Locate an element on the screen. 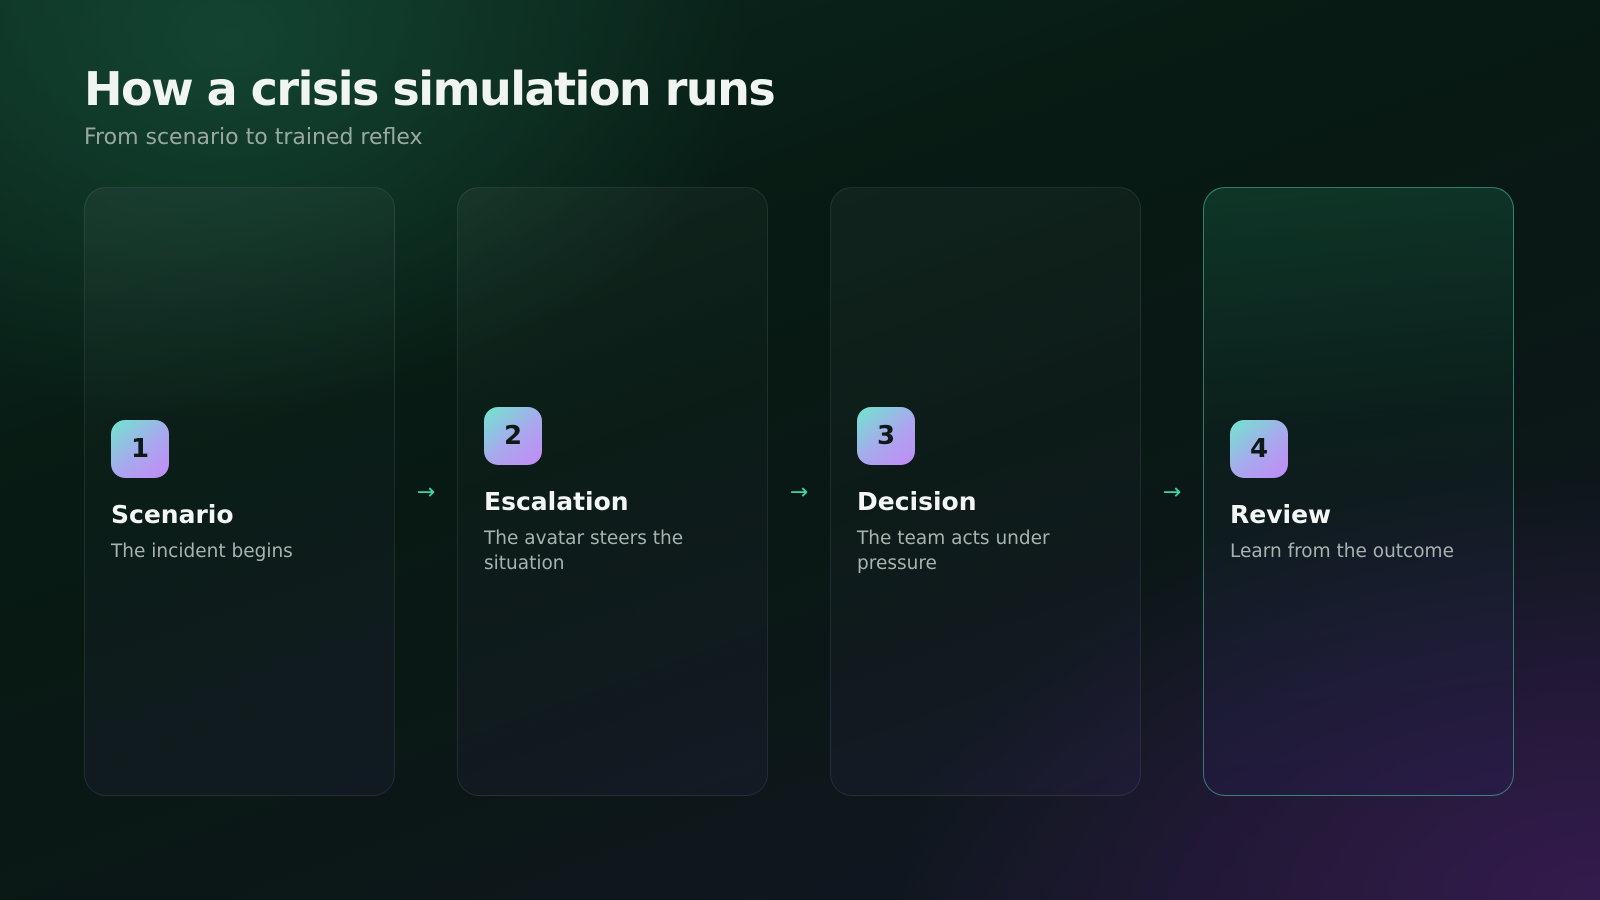  step-card-scenario: 1 Scenario The incident begins is located at coordinates (239, 491).